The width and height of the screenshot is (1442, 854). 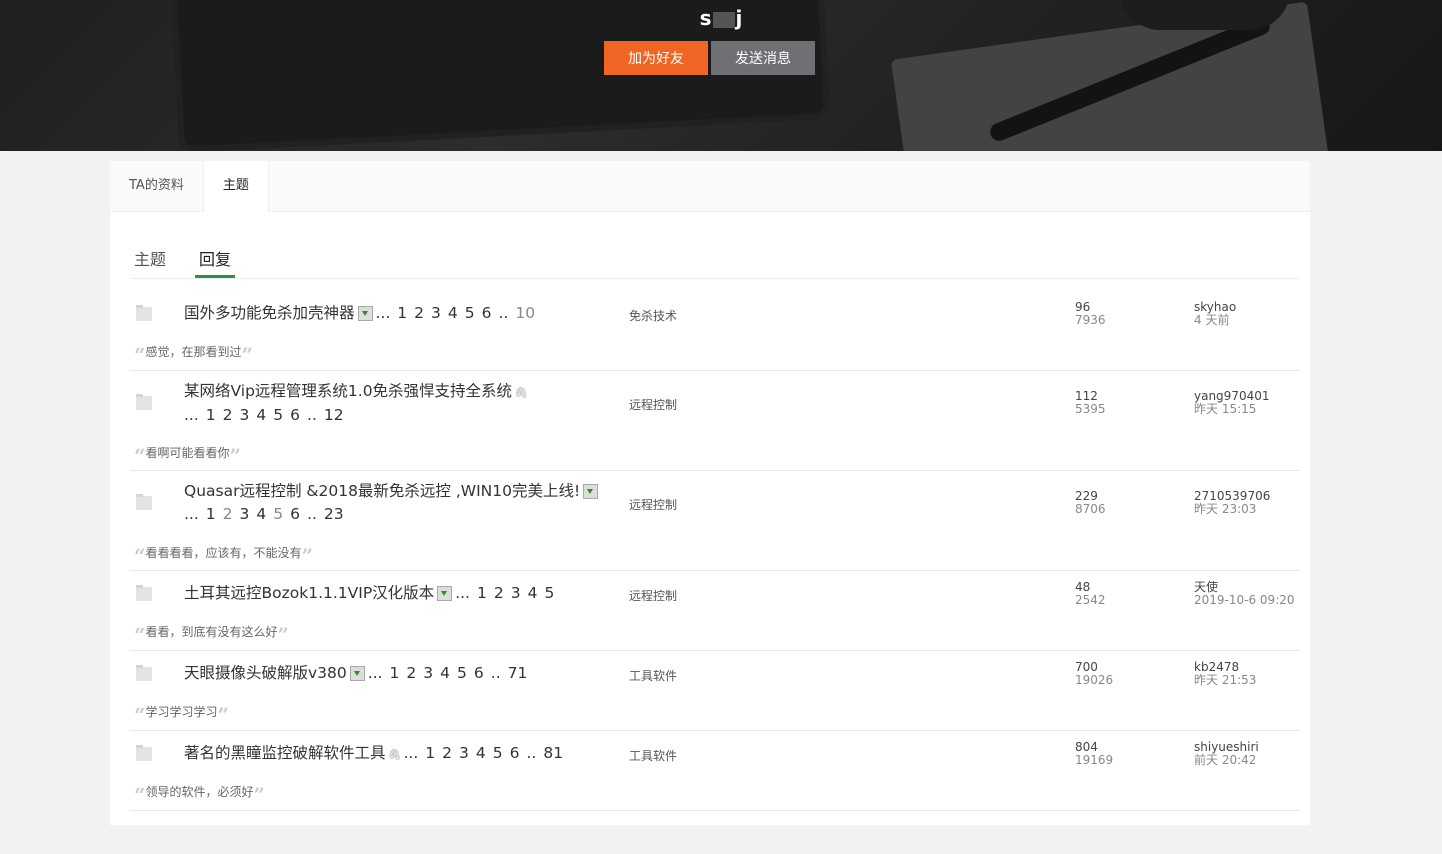 I want to click on last-post-info: yang970401 昨天 15:15, so click(x=1232, y=403).